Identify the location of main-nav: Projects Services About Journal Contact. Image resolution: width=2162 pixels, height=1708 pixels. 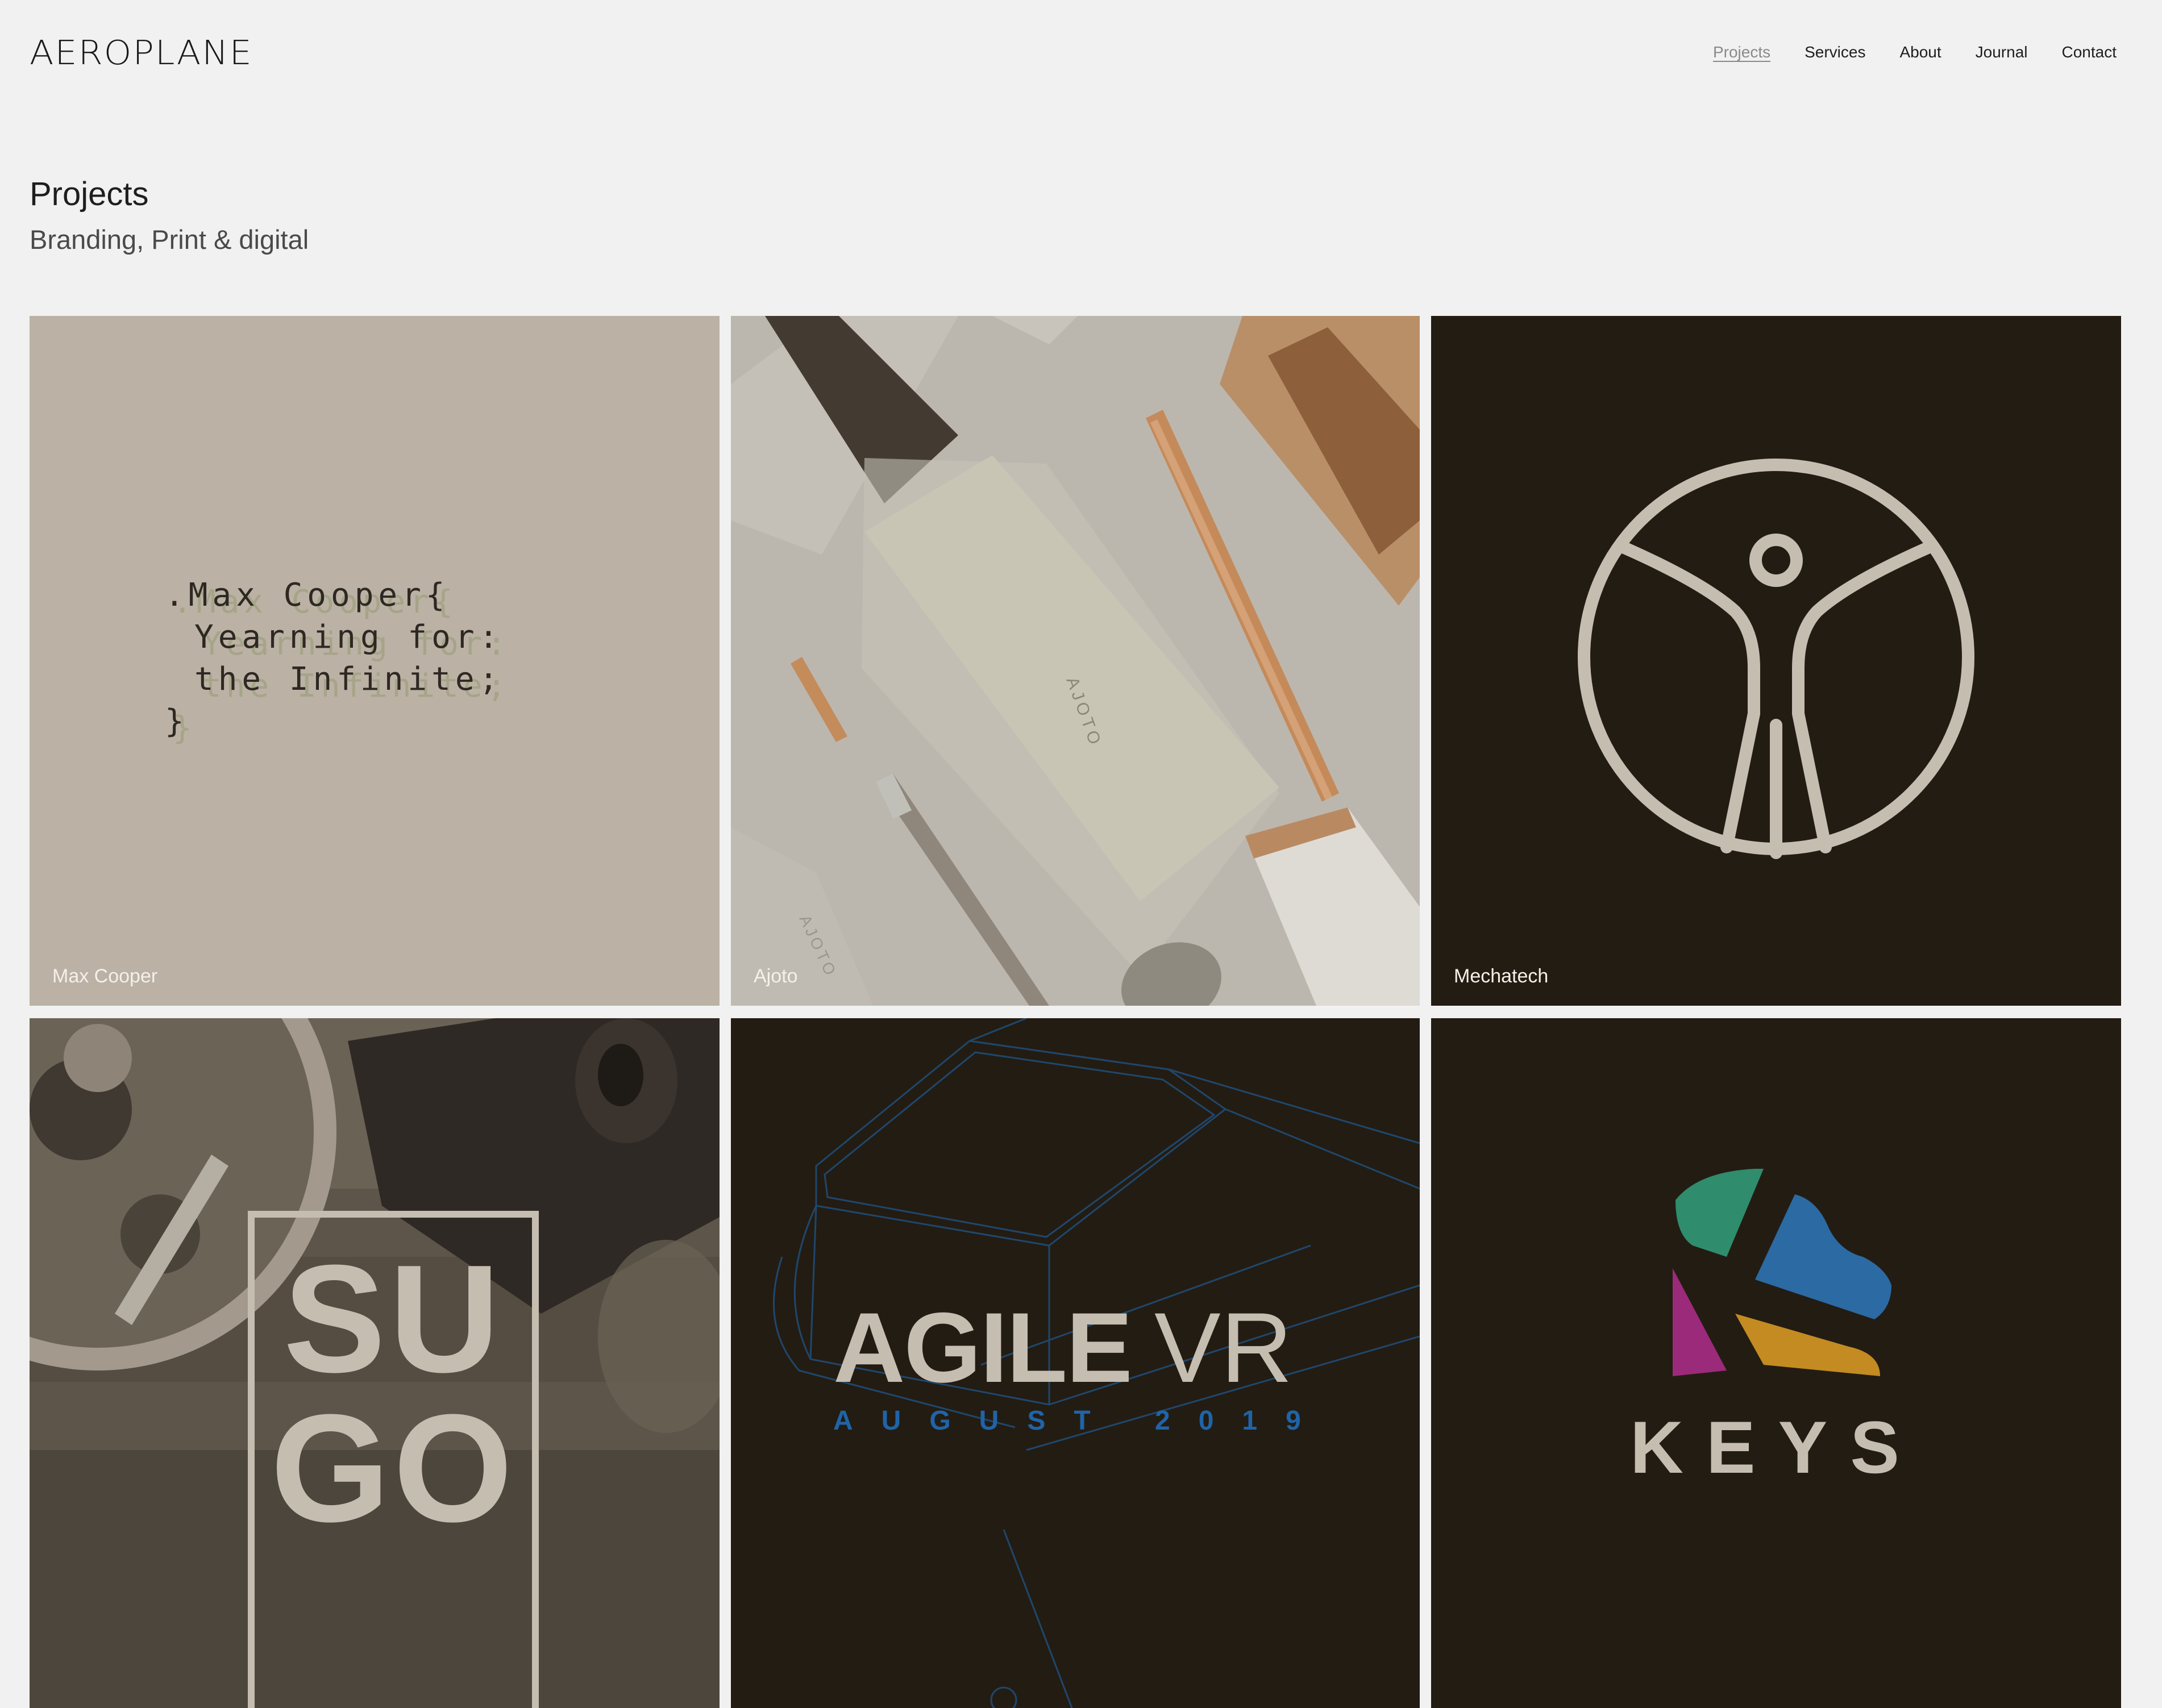
(1915, 52).